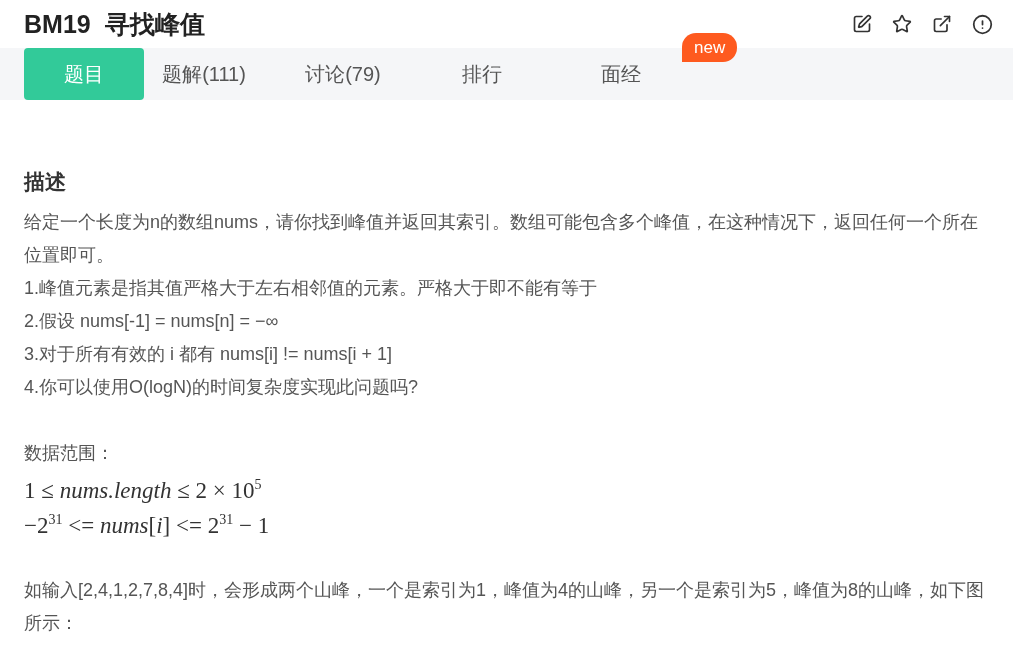  Describe the element at coordinates (45, 182) in the screenshot. I see `section-heading: 描述` at that location.